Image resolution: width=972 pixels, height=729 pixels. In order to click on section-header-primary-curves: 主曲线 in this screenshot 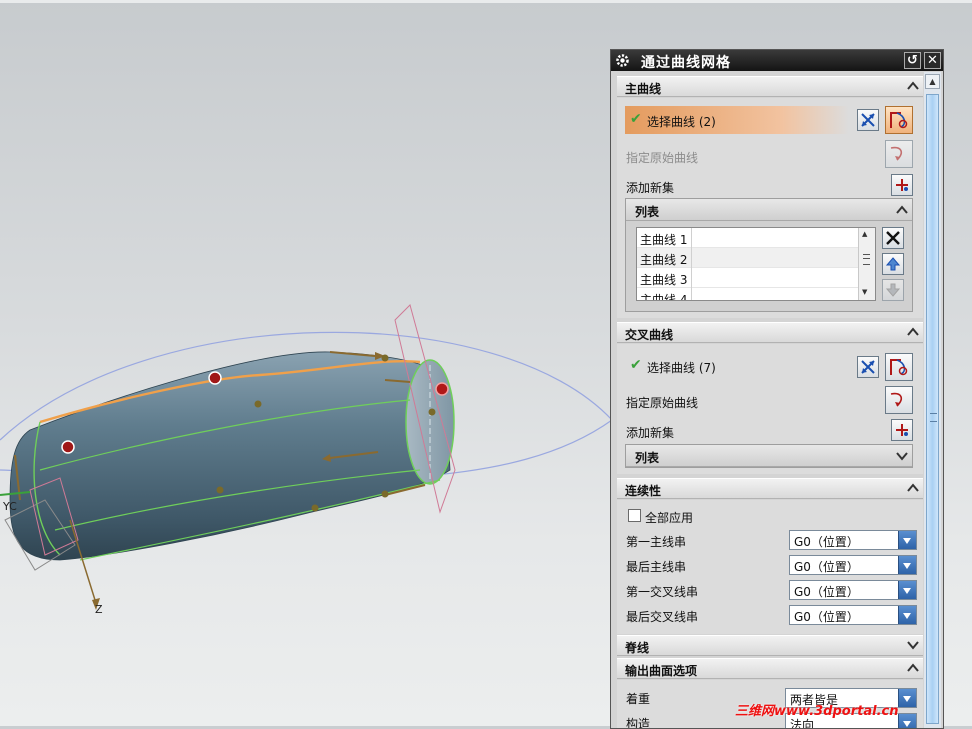, I will do `click(770, 86)`.